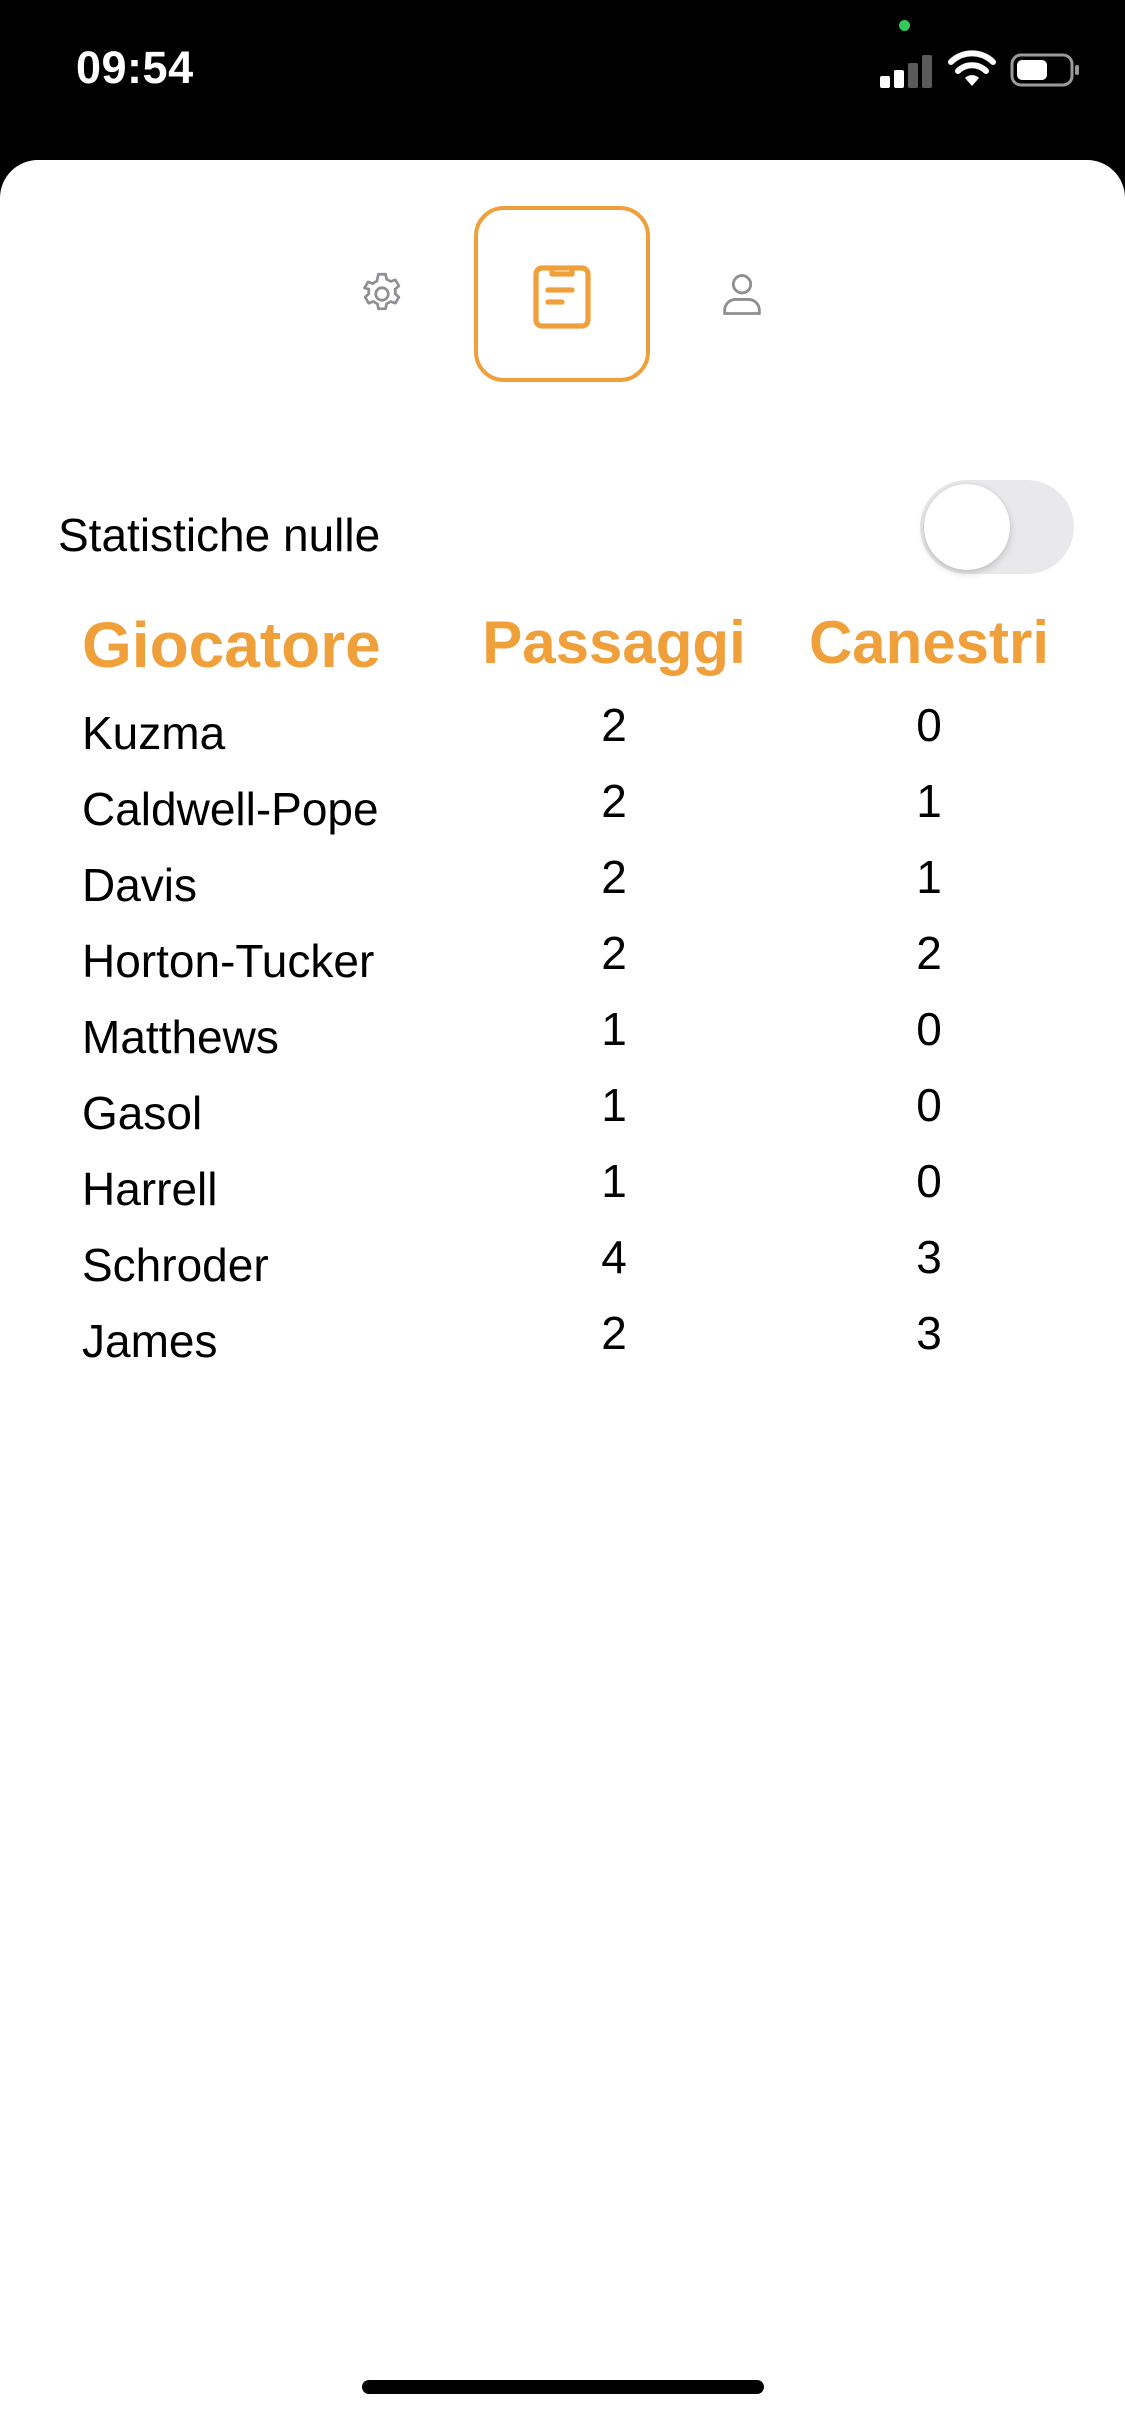 The width and height of the screenshot is (1125, 2436). Describe the element at coordinates (230, 809) in the screenshot. I see `cell-player: Caldwell-Pope` at that location.